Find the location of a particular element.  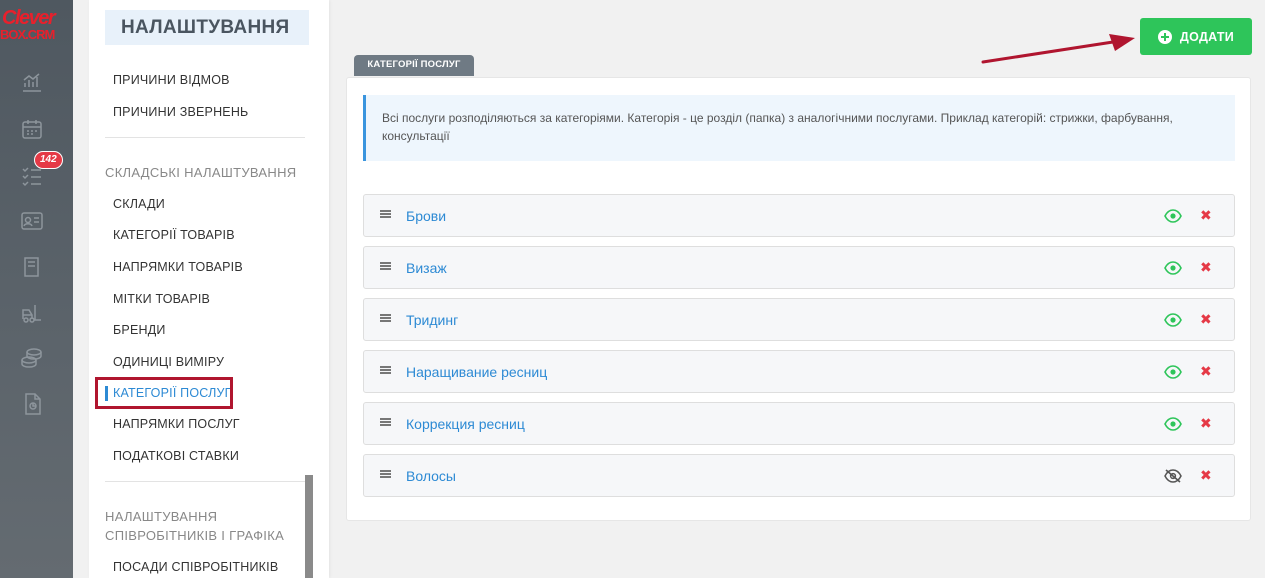

plus-circle-icon is located at coordinates (1164, 36).